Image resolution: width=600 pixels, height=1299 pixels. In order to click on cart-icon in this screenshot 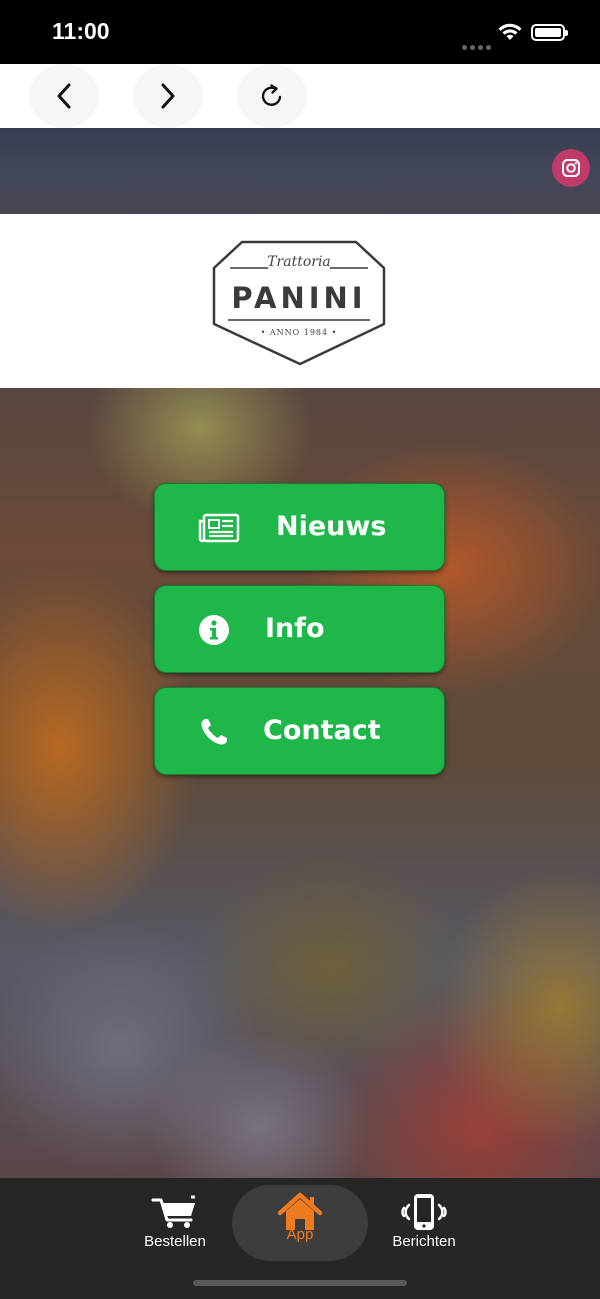, I will do `click(173, 1211)`.